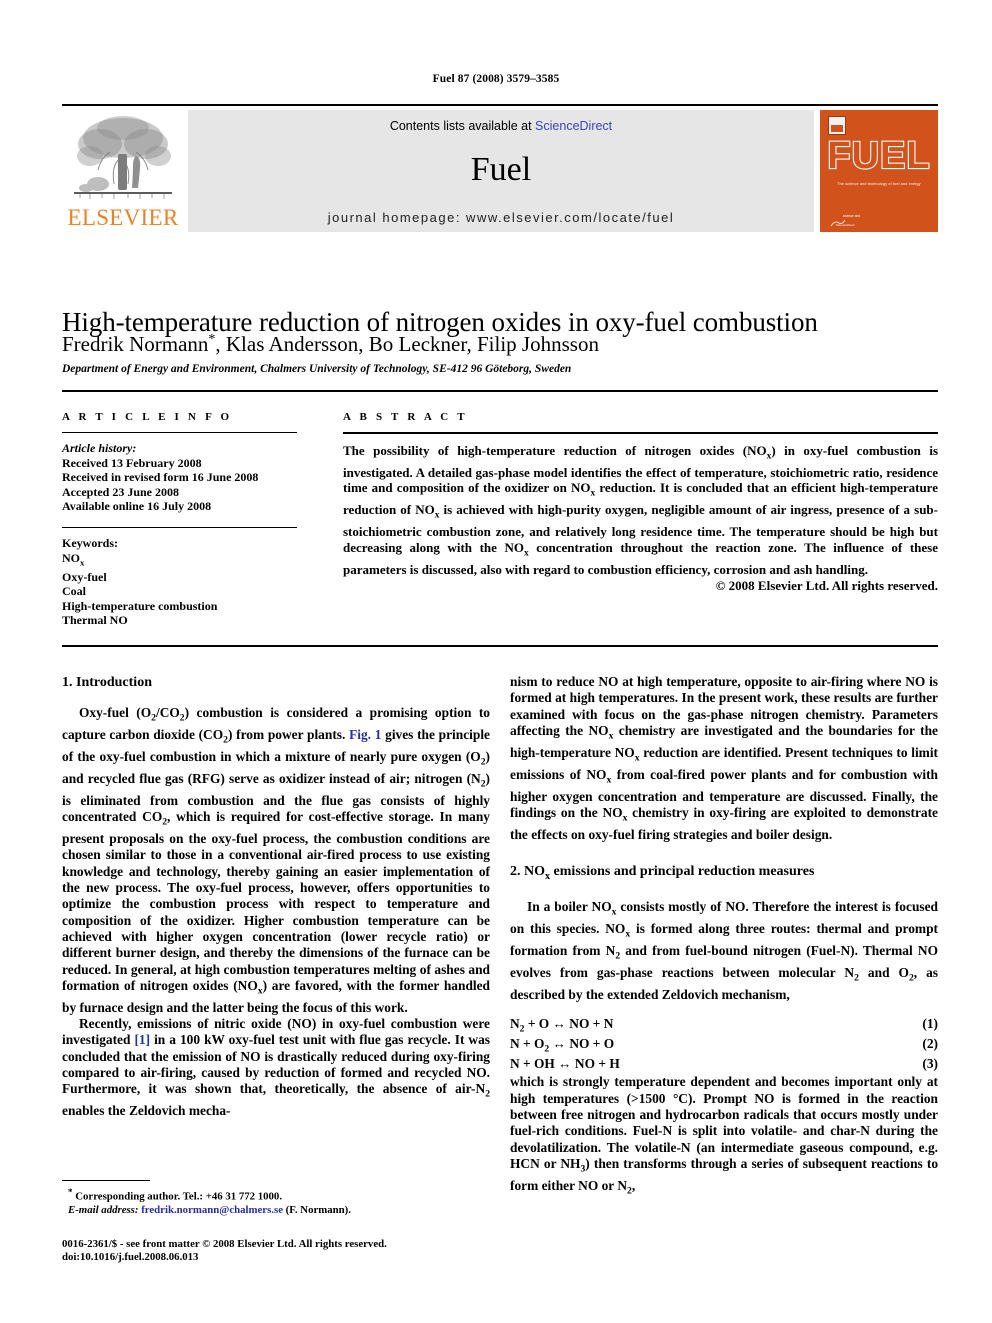  I want to click on footnote-star-marker: *, so click(70, 1192).